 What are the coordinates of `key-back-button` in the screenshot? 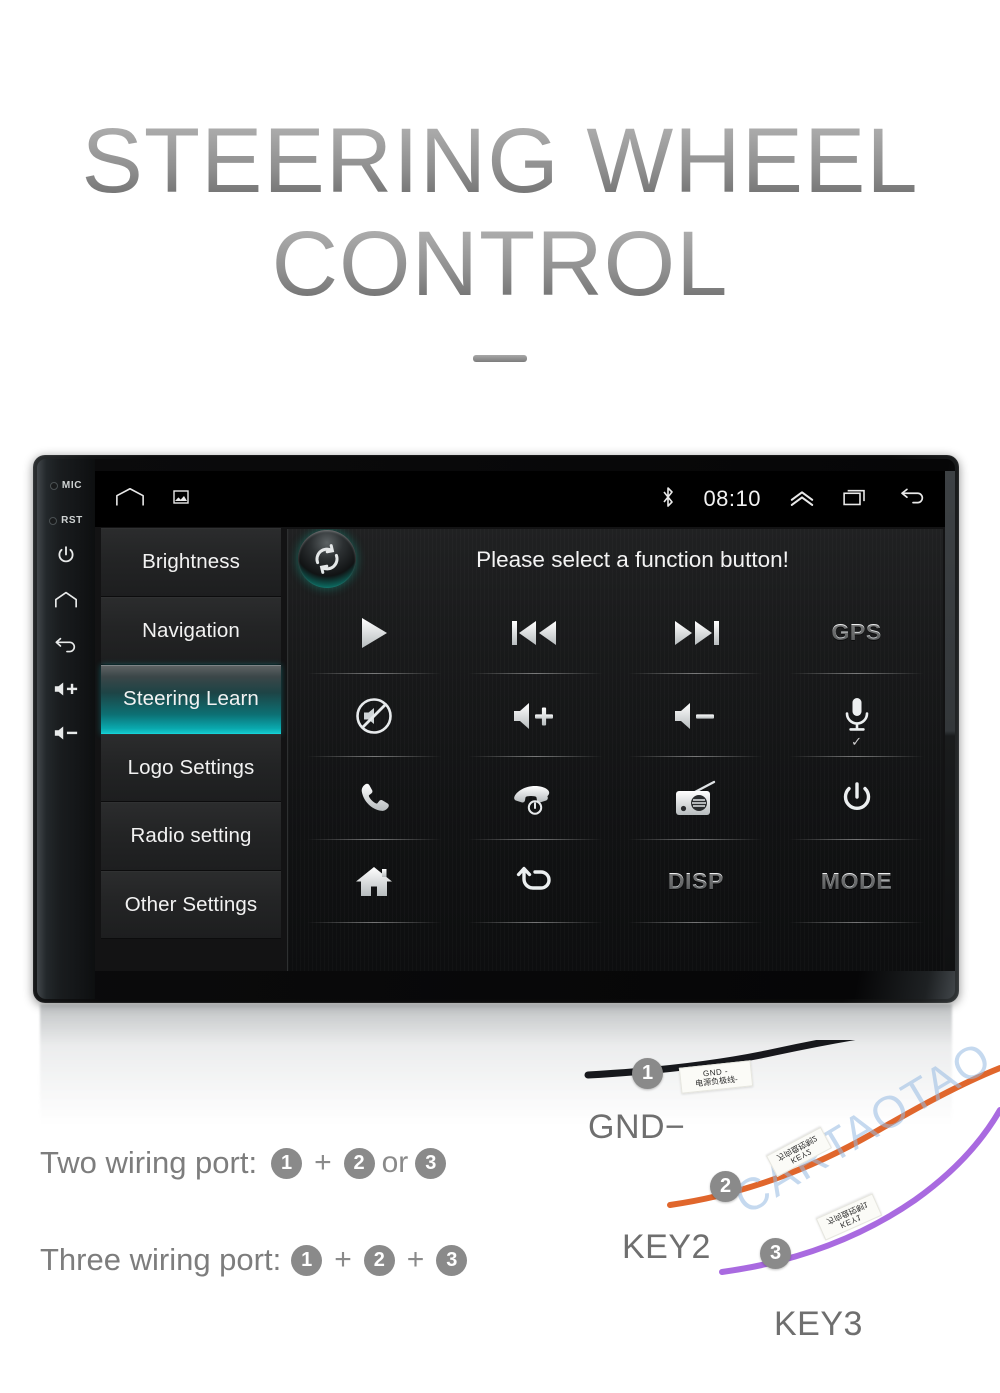 It's located at (535, 881).